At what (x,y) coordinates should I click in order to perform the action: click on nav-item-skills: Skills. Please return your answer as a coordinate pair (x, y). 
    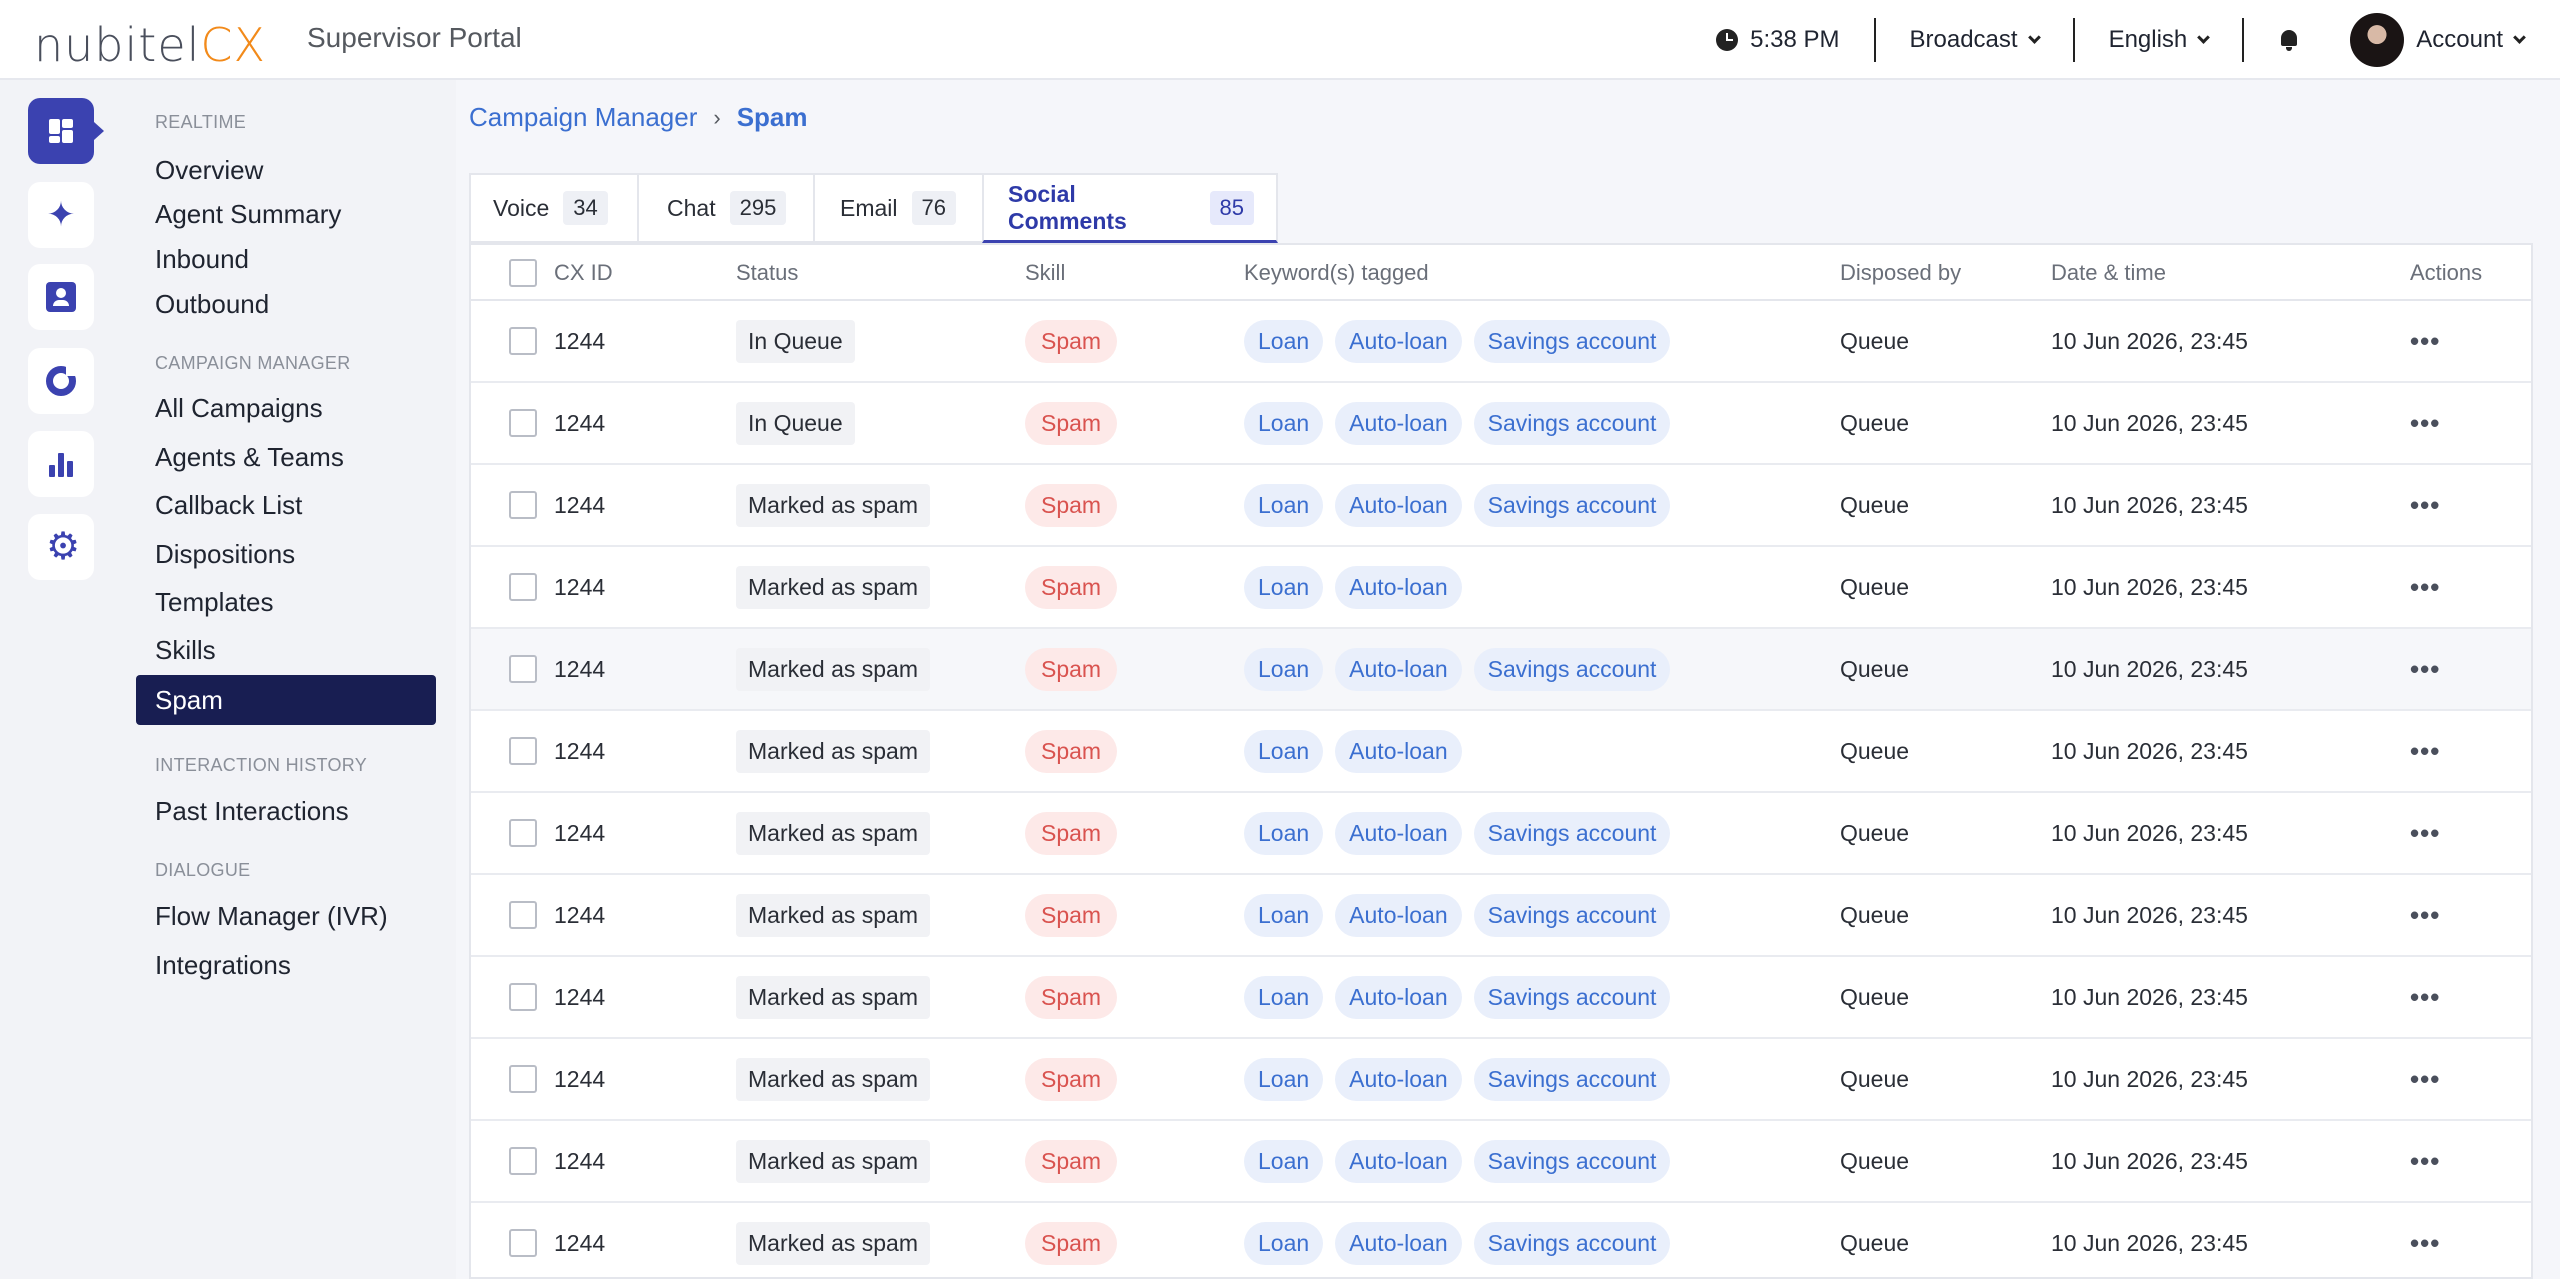
    Looking at the image, I should click on (185, 650).